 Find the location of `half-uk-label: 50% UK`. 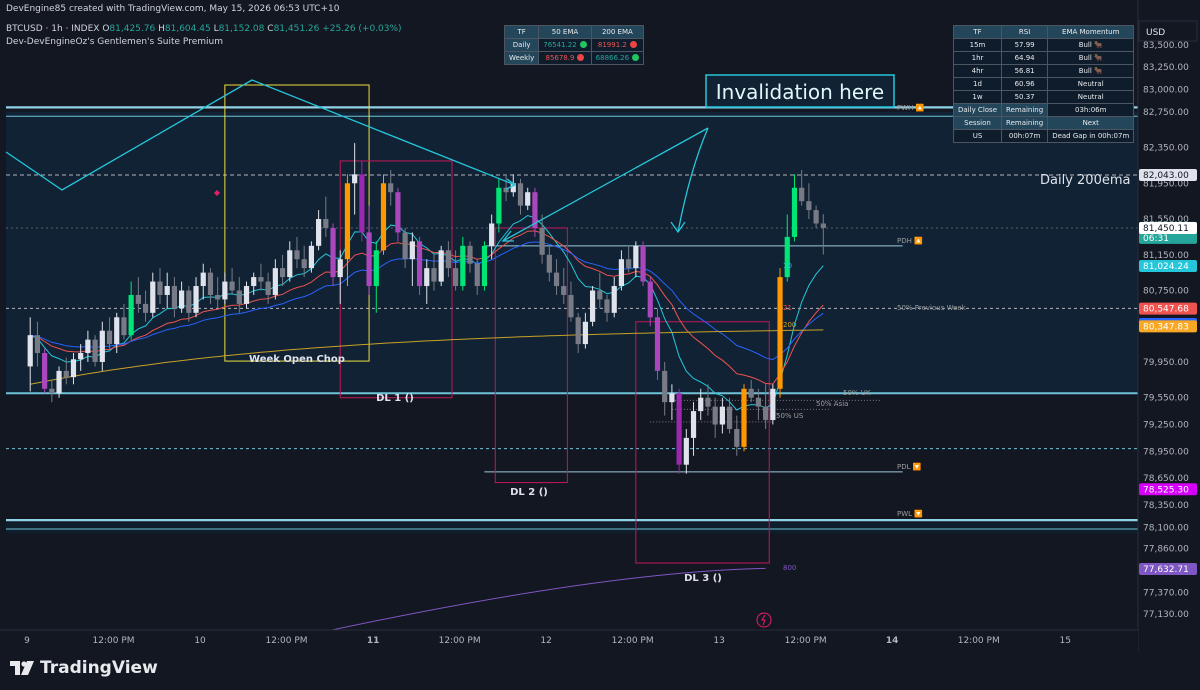

half-uk-label: 50% UK is located at coordinates (857, 393).